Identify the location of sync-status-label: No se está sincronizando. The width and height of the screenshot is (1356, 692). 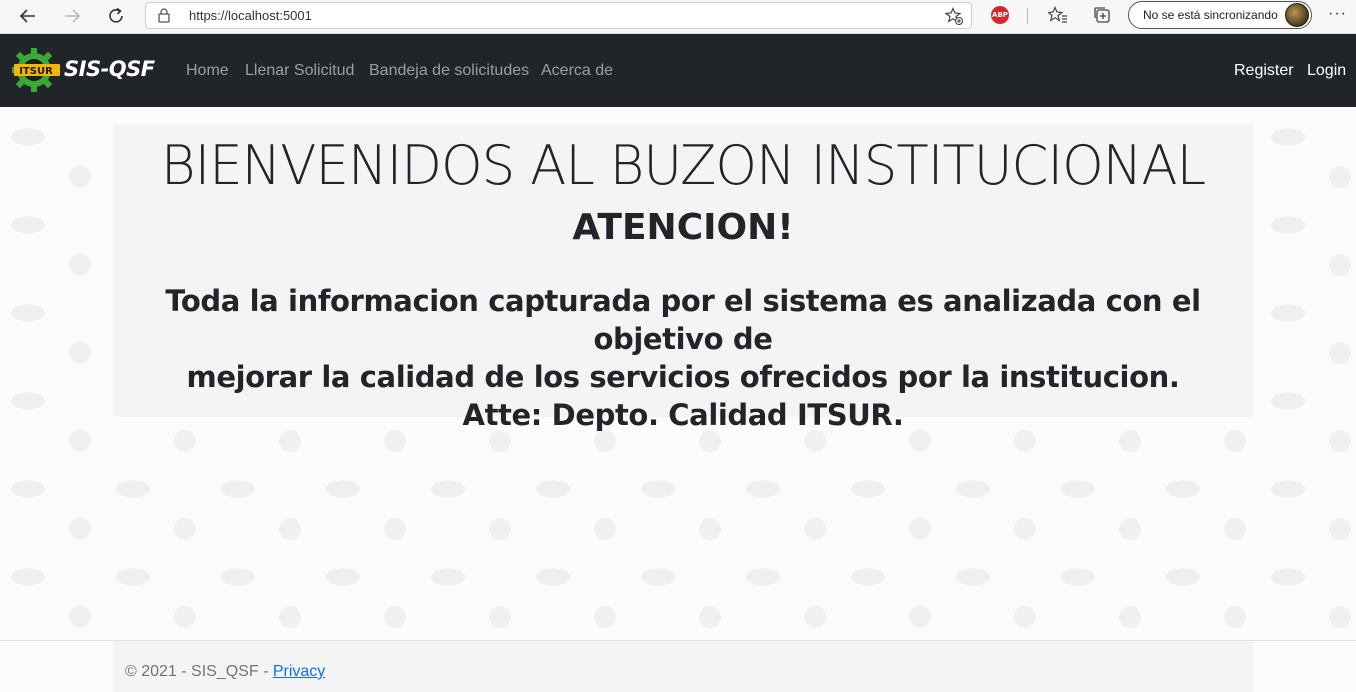
(1210, 15).